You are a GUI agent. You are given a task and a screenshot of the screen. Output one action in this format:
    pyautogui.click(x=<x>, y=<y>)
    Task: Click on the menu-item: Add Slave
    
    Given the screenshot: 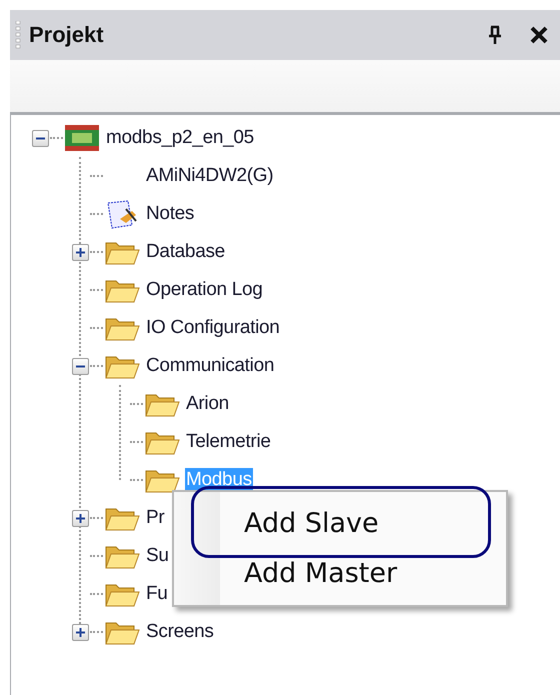 What is the action you would take?
    pyautogui.click(x=363, y=523)
    